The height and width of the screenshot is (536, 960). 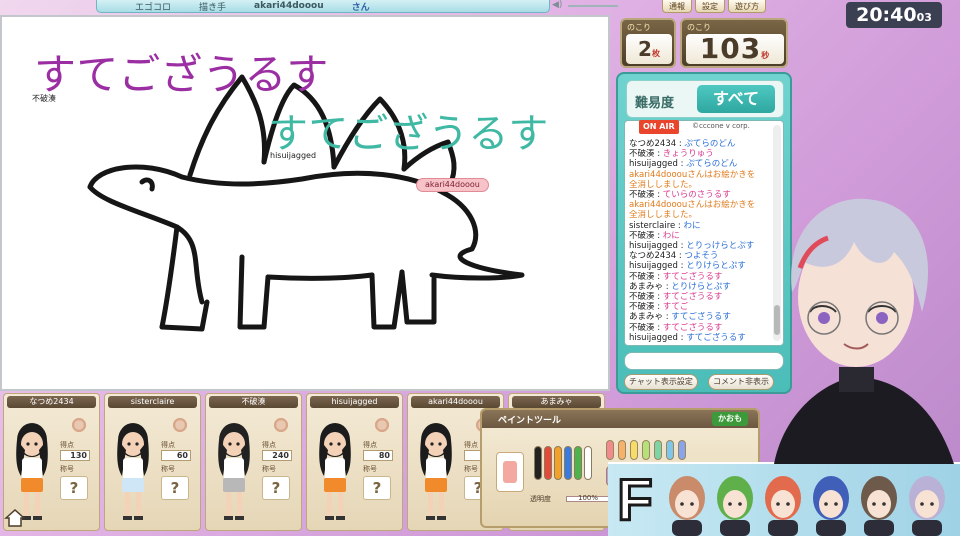 I want to click on difficulty-panel: 難易度 すべて, so click(x=705, y=99).